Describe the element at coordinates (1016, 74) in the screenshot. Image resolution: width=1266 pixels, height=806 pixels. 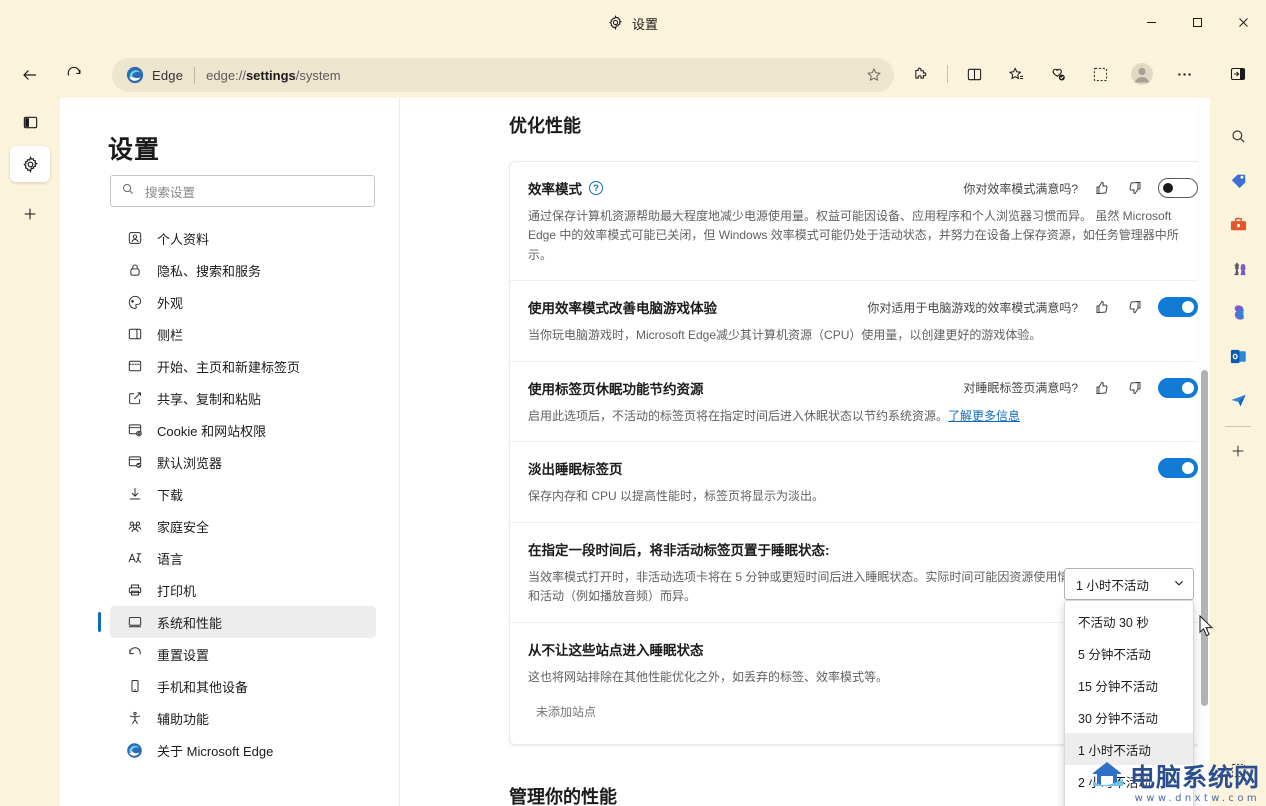
I see `favorites-icon` at that location.